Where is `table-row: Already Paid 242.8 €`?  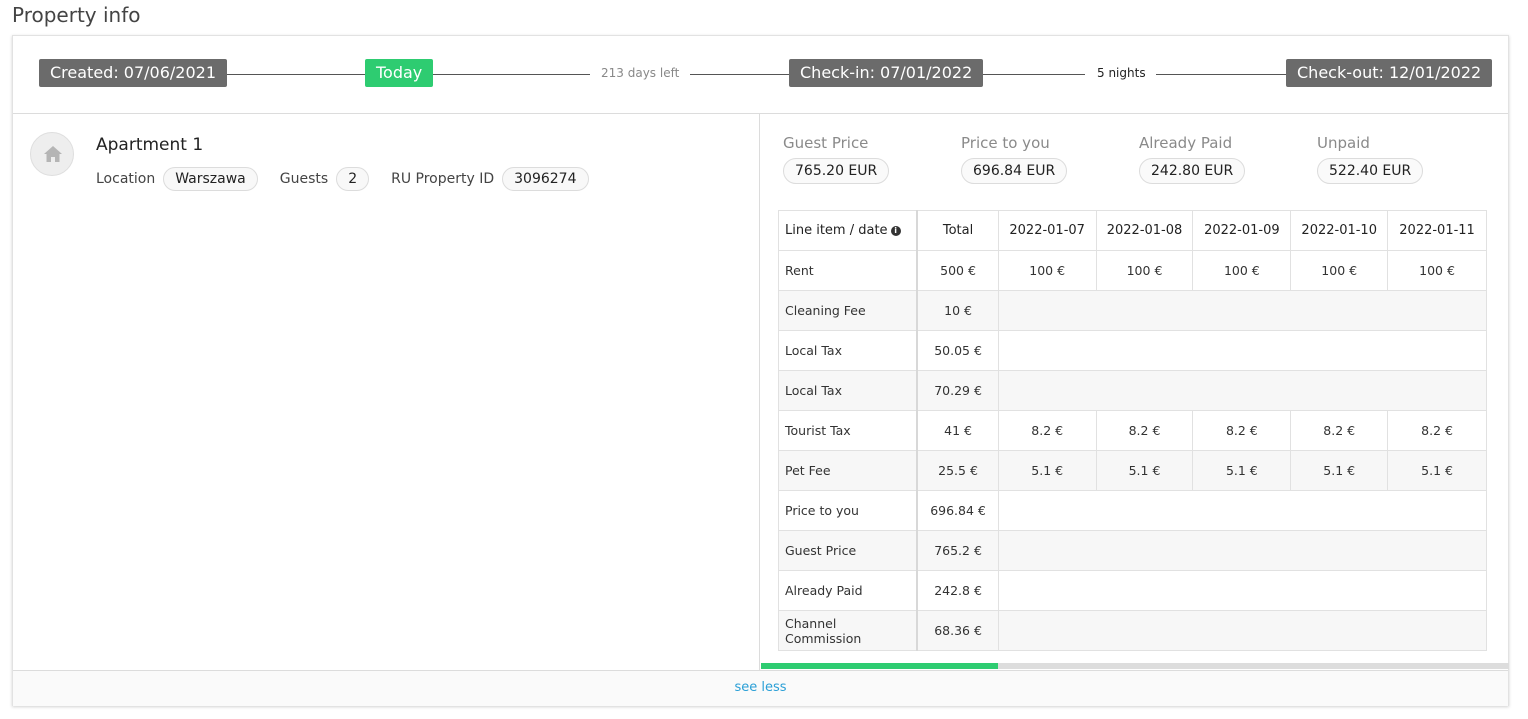
table-row: Already Paid 242.8 € is located at coordinates (1133, 590).